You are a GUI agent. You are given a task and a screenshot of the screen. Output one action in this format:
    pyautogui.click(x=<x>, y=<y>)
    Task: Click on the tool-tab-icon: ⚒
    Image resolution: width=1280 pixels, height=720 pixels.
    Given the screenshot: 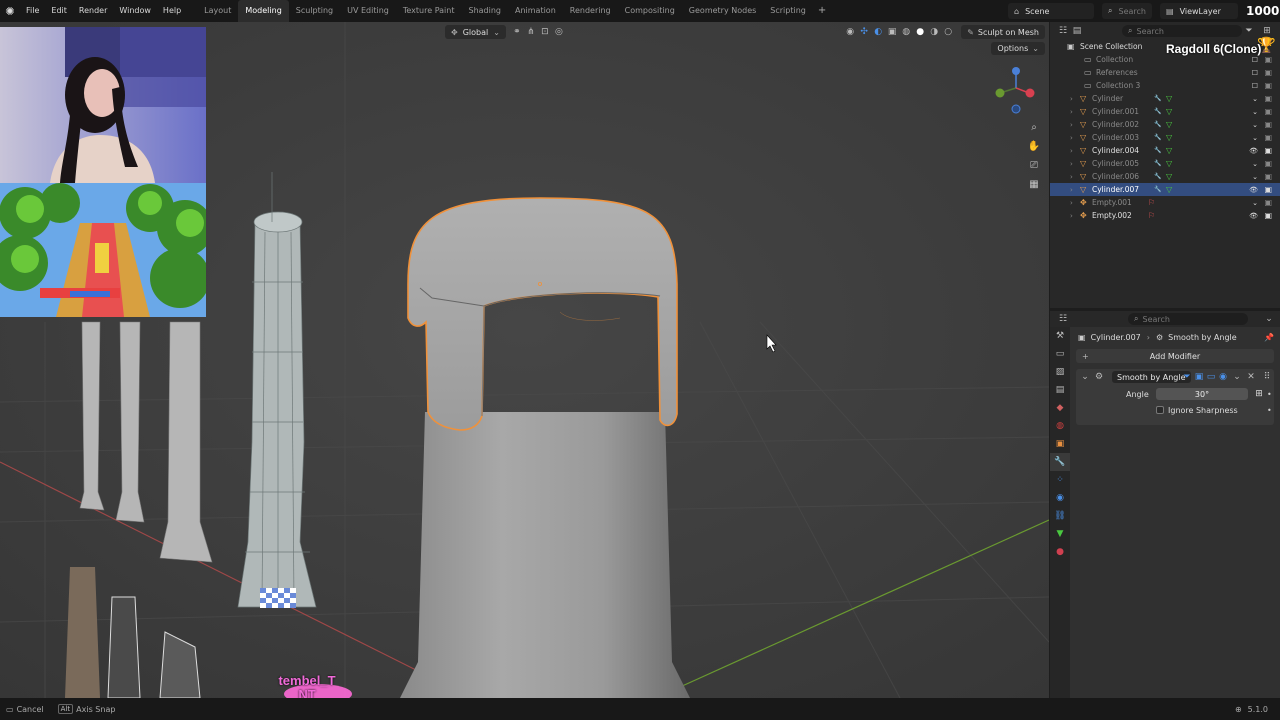 What is the action you would take?
    pyautogui.click(x=1060, y=336)
    